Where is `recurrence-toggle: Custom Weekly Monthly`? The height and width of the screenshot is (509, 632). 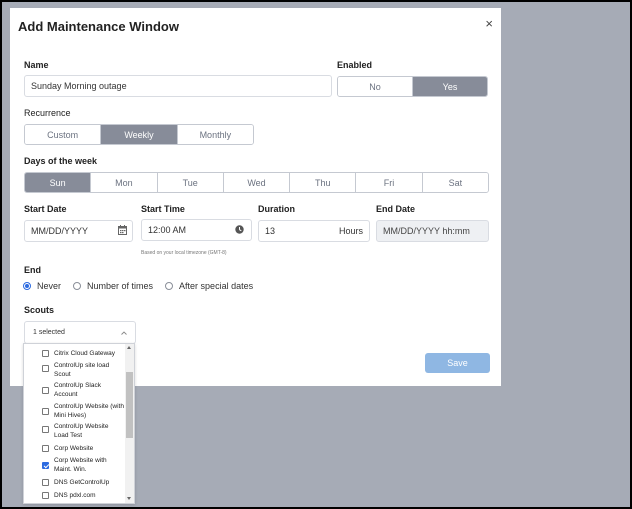 recurrence-toggle: Custom Weekly Monthly is located at coordinates (139, 134).